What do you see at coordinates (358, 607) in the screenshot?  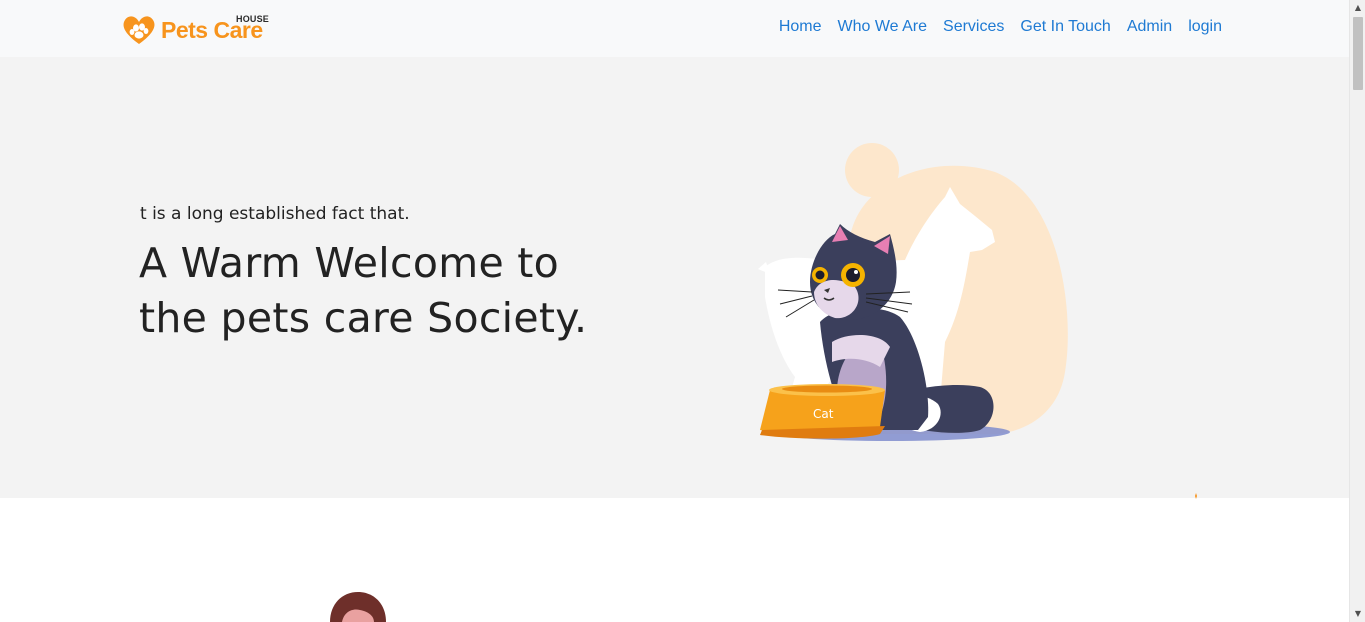 I see `girl-illustration` at bounding box center [358, 607].